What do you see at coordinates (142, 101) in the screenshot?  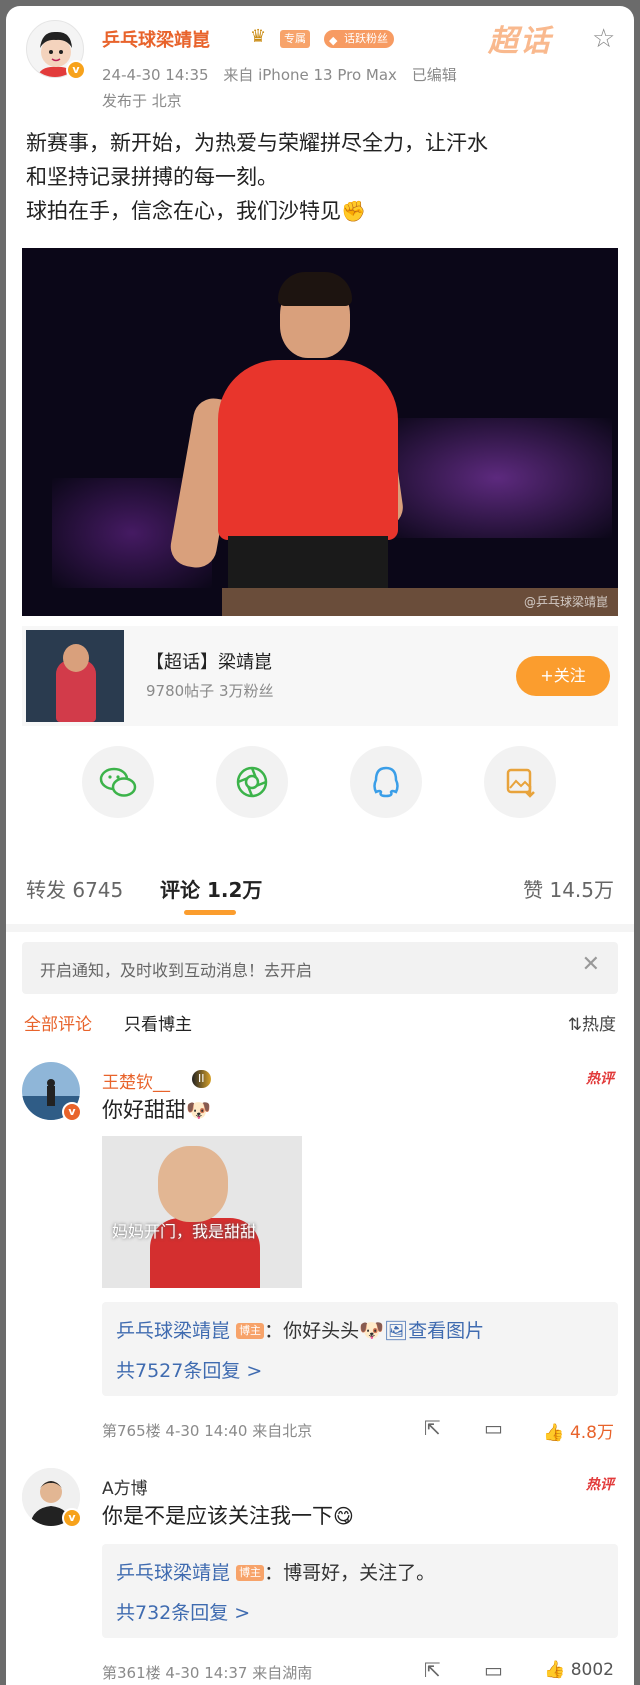 I see `post-location: 发布于 北京` at bounding box center [142, 101].